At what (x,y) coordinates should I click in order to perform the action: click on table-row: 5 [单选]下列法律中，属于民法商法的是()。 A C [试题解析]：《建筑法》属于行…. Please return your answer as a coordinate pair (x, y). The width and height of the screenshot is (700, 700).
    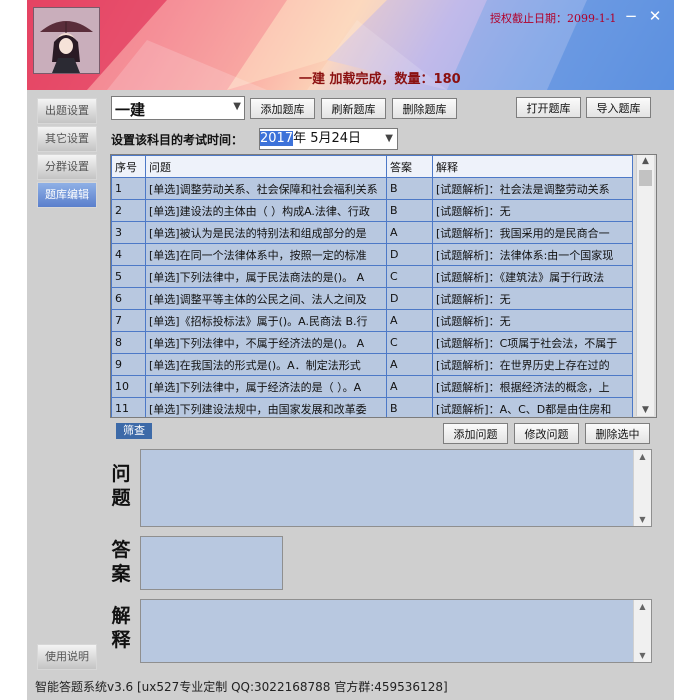
    Looking at the image, I should click on (372, 276).